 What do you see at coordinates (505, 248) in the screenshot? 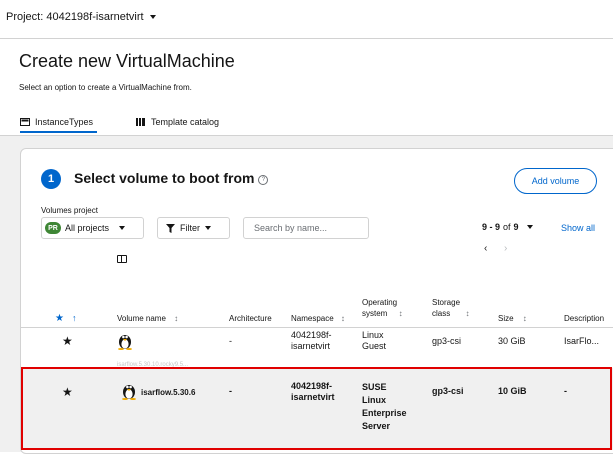
I see `next-page-button: ›` at bounding box center [505, 248].